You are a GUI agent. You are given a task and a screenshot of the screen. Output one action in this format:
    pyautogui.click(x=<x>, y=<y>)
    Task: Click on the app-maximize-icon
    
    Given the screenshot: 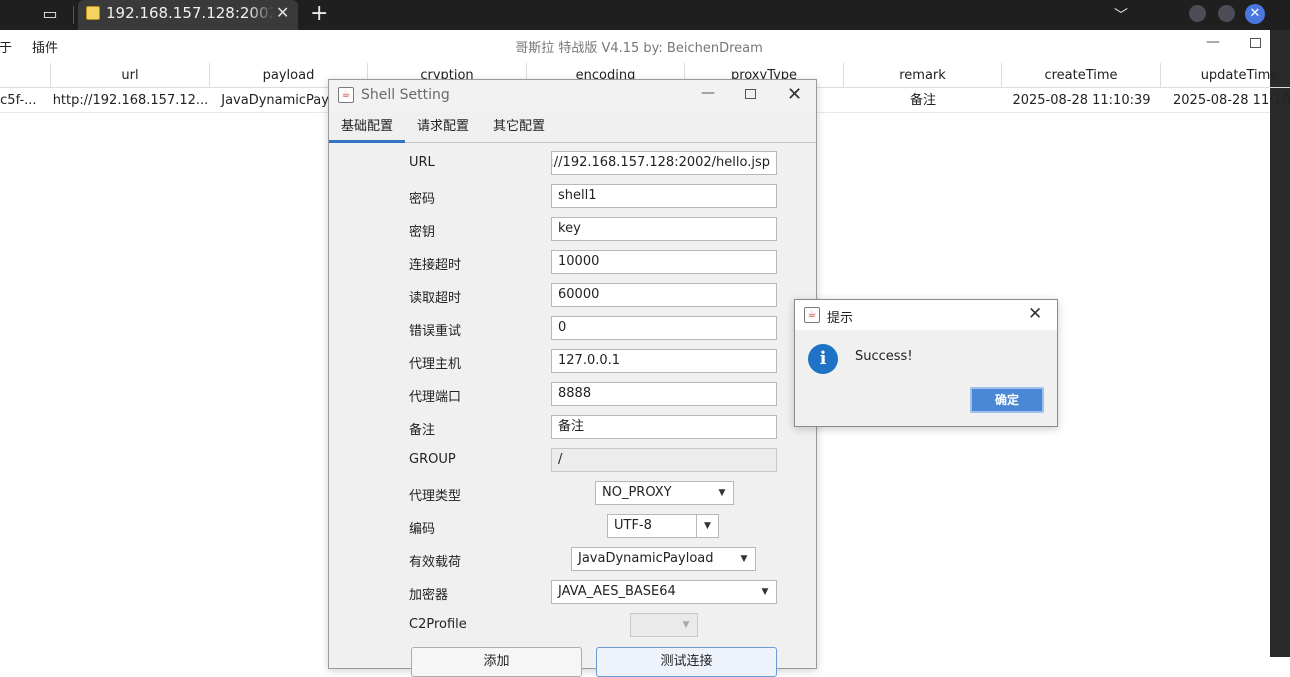 What is the action you would take?
    pyautogui.click(x=1255, y=43)
    